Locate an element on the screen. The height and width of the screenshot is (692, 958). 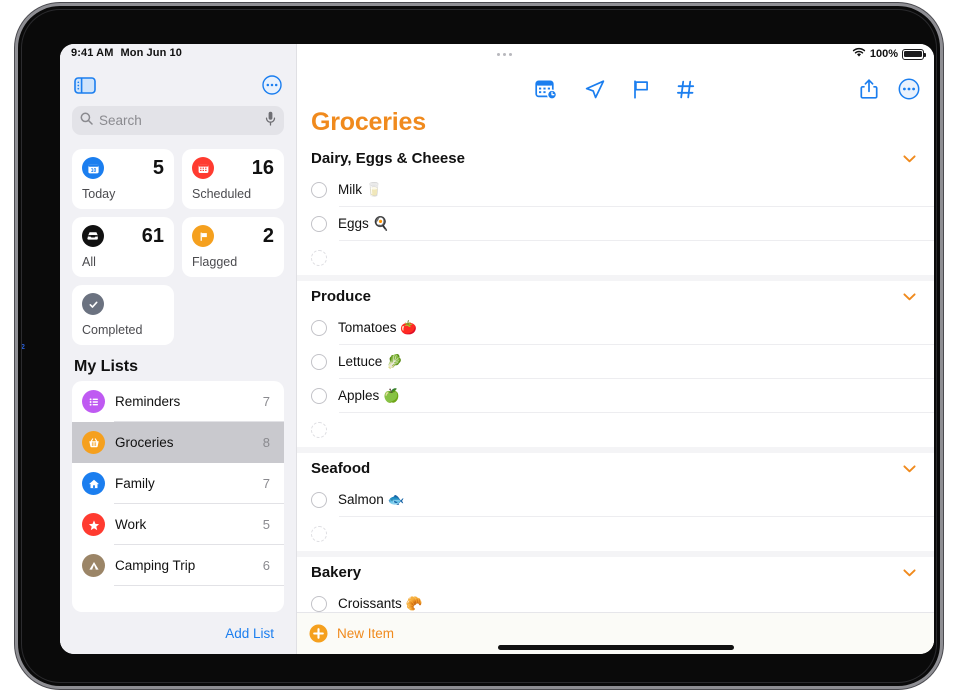
smart-list-completed: Completed is located at coordinates (123, 315).